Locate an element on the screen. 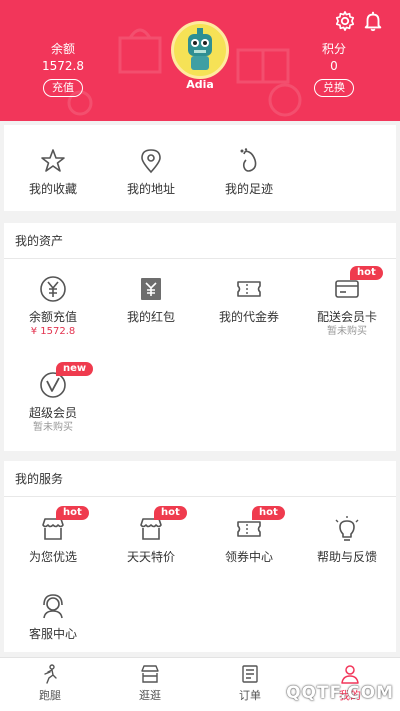  balance-block: 余额 1572.8 充值 is located at coordinates (63, 69).